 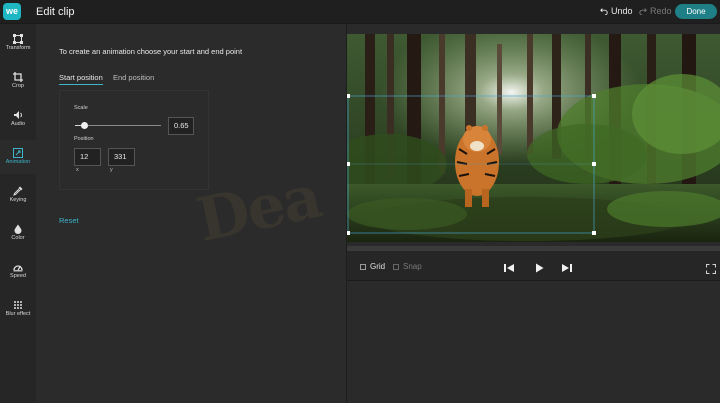 I want to click on scale-slider-handle, so click(x=84, y=125).